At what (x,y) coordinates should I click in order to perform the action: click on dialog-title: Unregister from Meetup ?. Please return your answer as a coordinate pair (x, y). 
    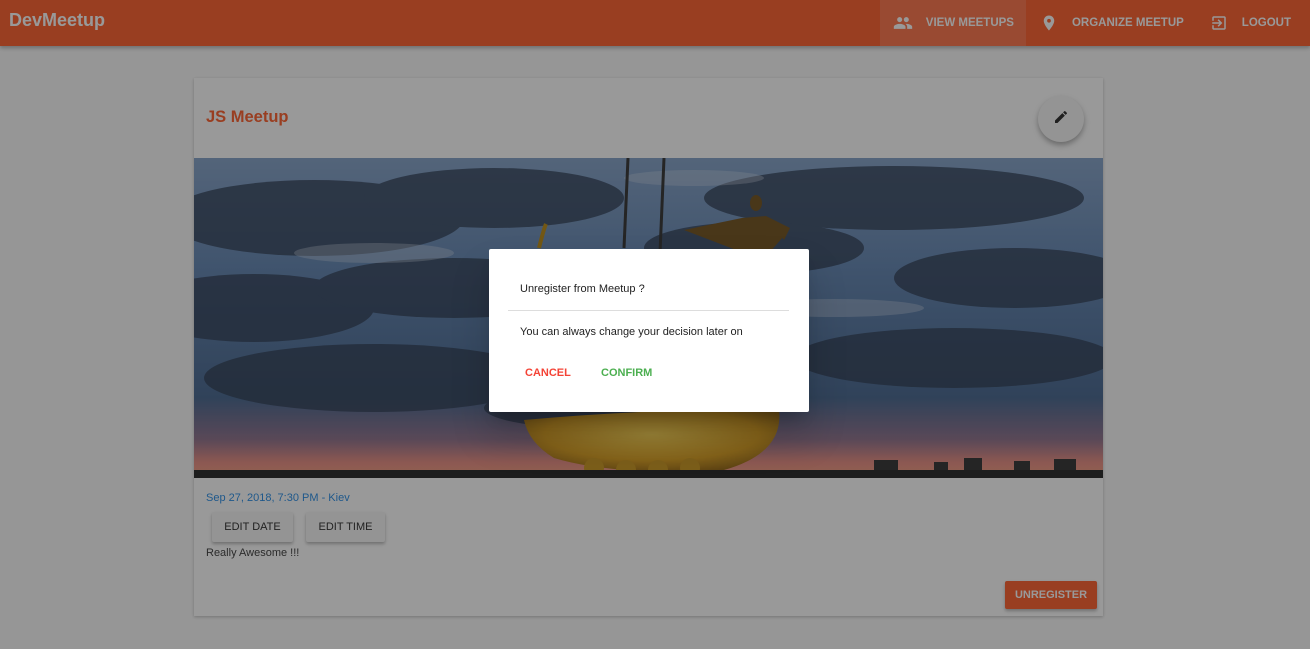
    Looking at the image, I should click on (582, 289).